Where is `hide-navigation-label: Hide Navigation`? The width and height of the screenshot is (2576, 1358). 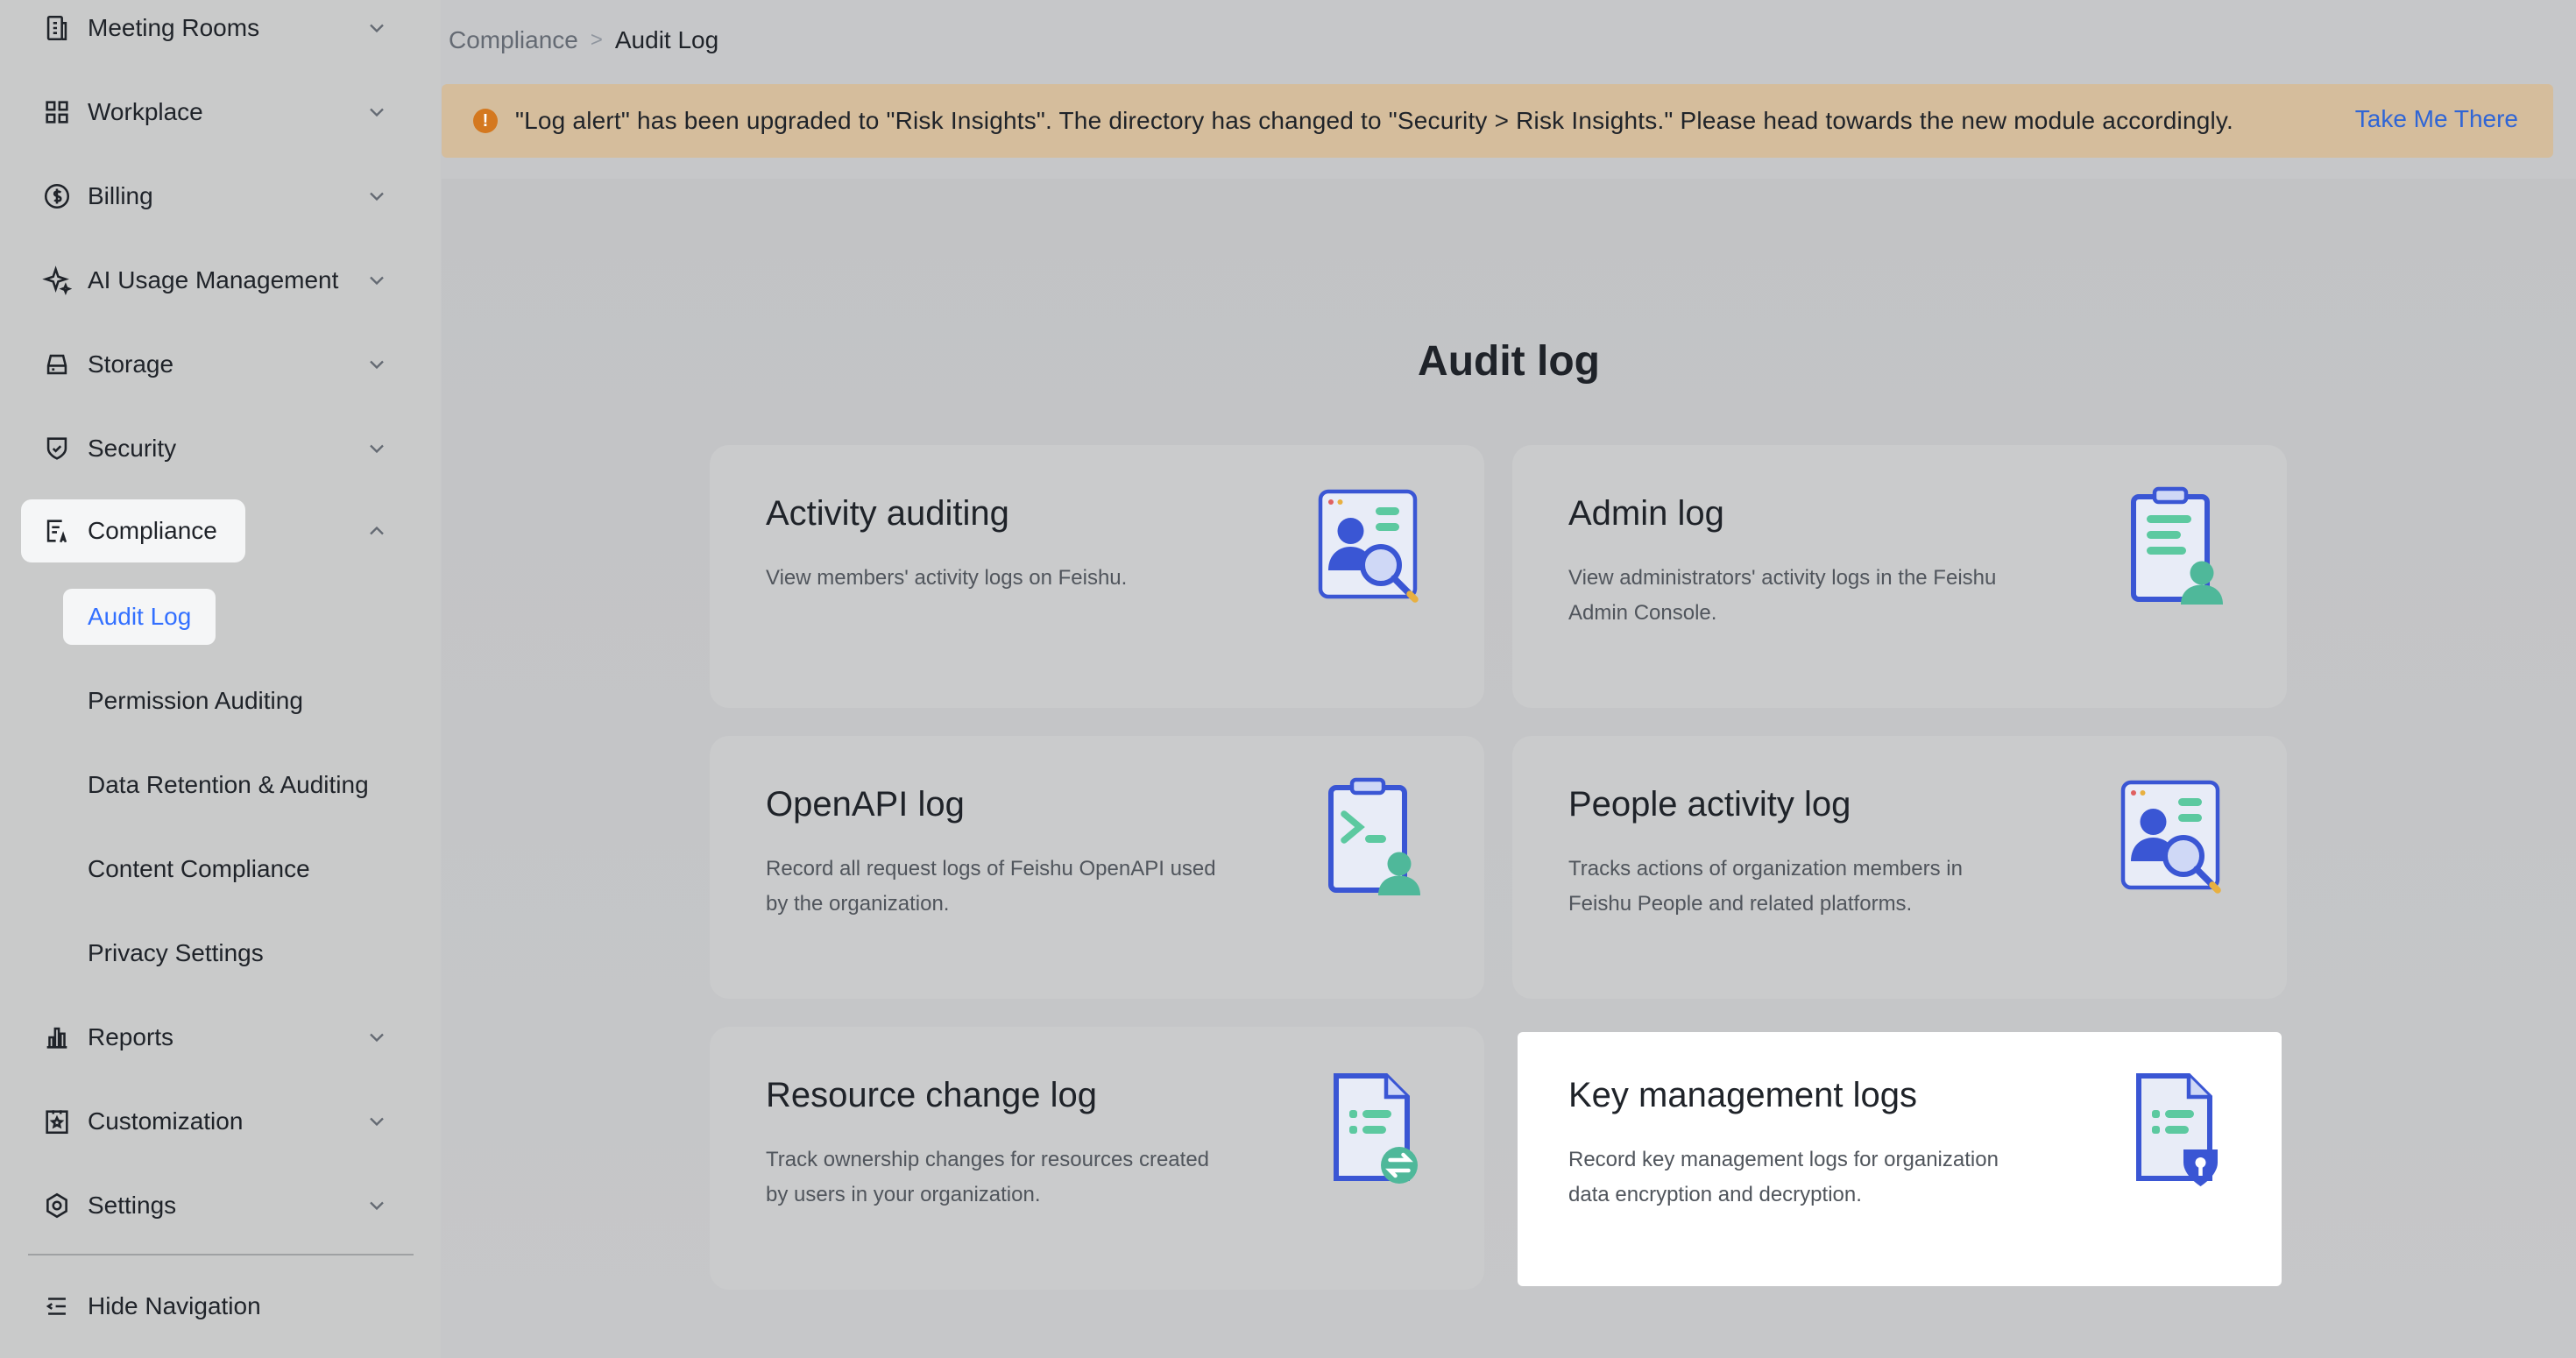
hide-navigation-label: Hide Navigation is located at coordinates (174, 1305).